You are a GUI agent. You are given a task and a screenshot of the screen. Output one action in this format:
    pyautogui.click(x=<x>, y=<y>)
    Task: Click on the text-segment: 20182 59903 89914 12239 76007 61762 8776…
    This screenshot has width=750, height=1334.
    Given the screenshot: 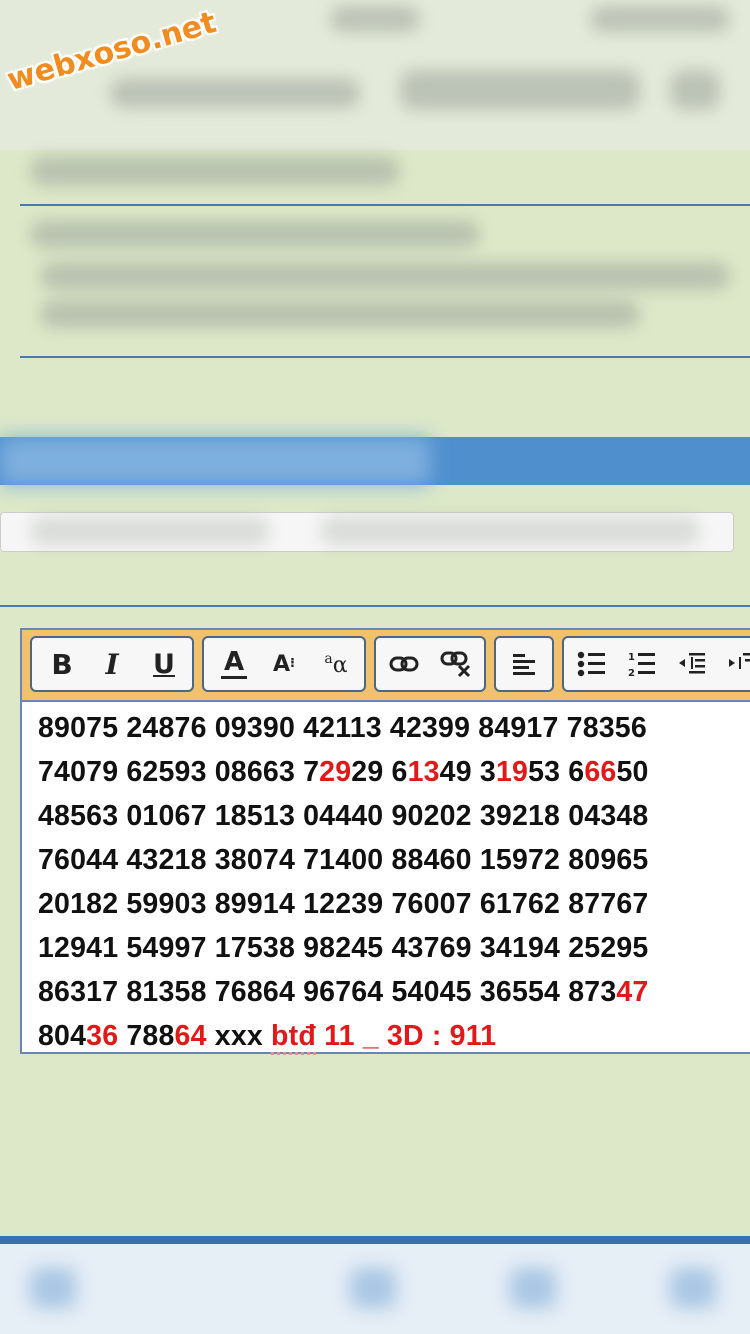 What is the action you would take?
    pyautogui.click(x=343, y=904)
    